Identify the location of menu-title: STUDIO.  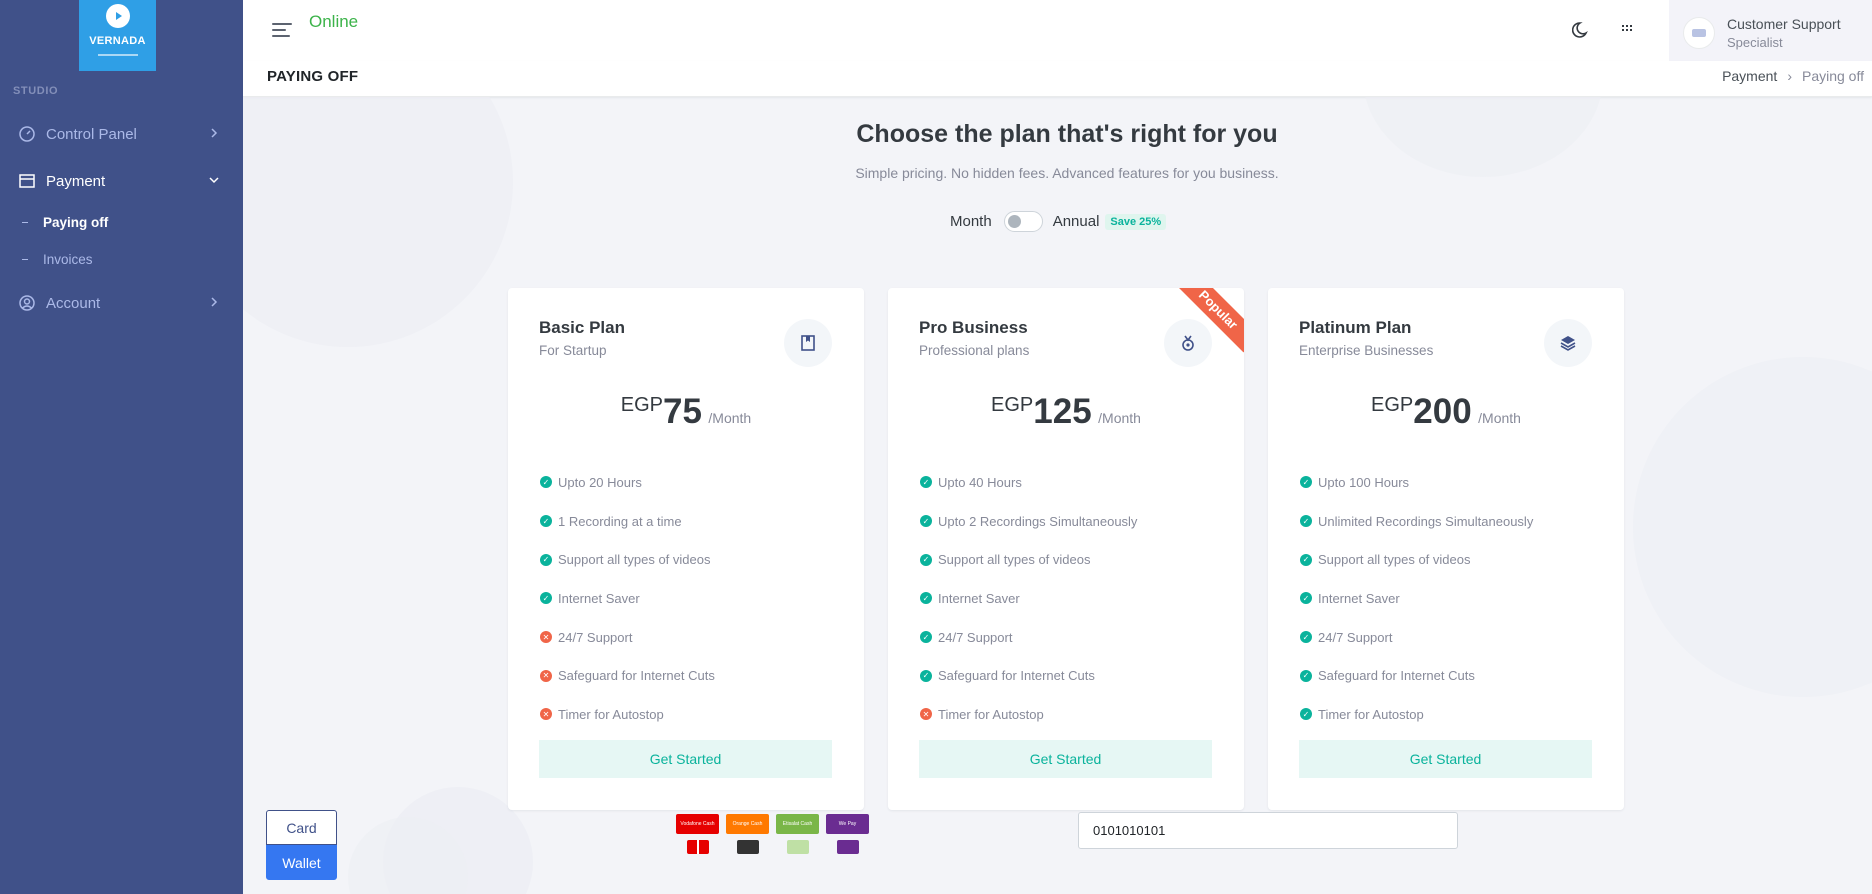
(36, 91).